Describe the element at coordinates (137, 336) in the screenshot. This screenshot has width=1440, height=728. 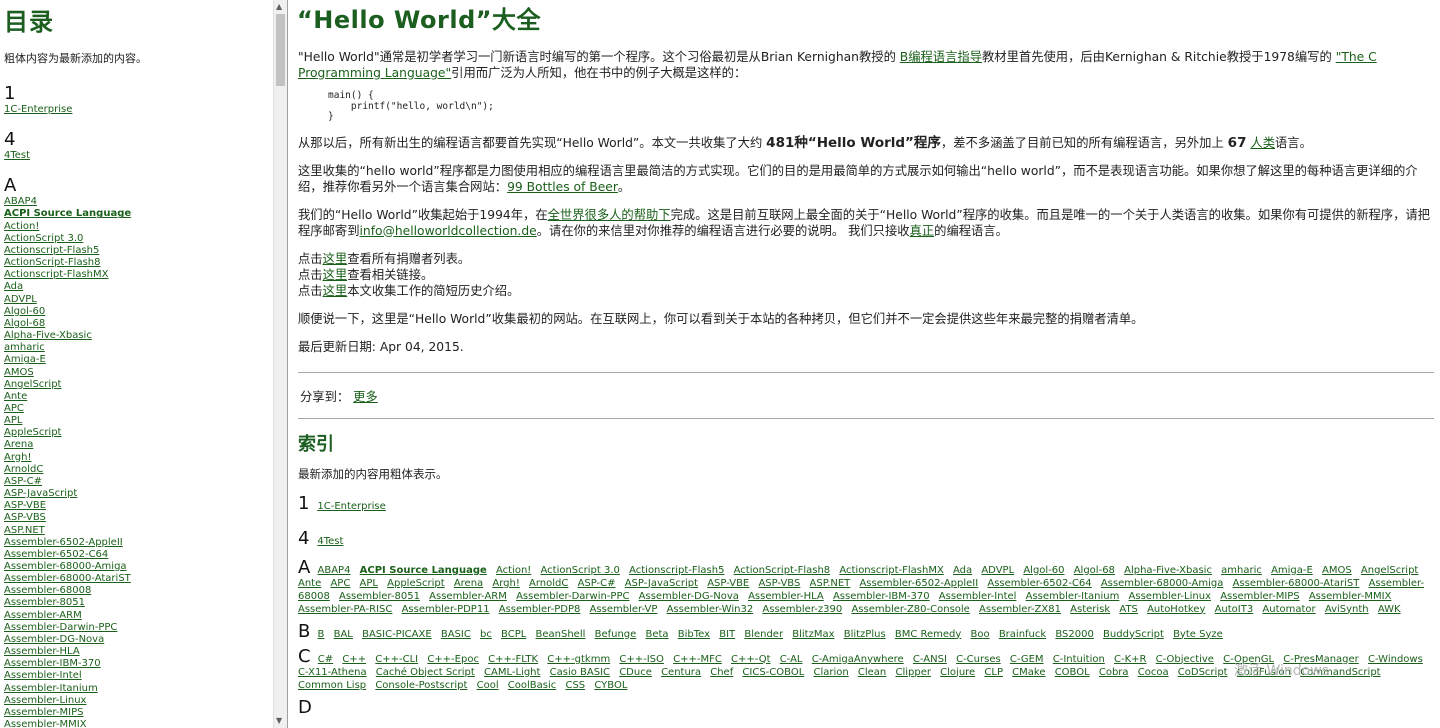
I see `toc-link: Alpha-Five-Xbasic` at that location.